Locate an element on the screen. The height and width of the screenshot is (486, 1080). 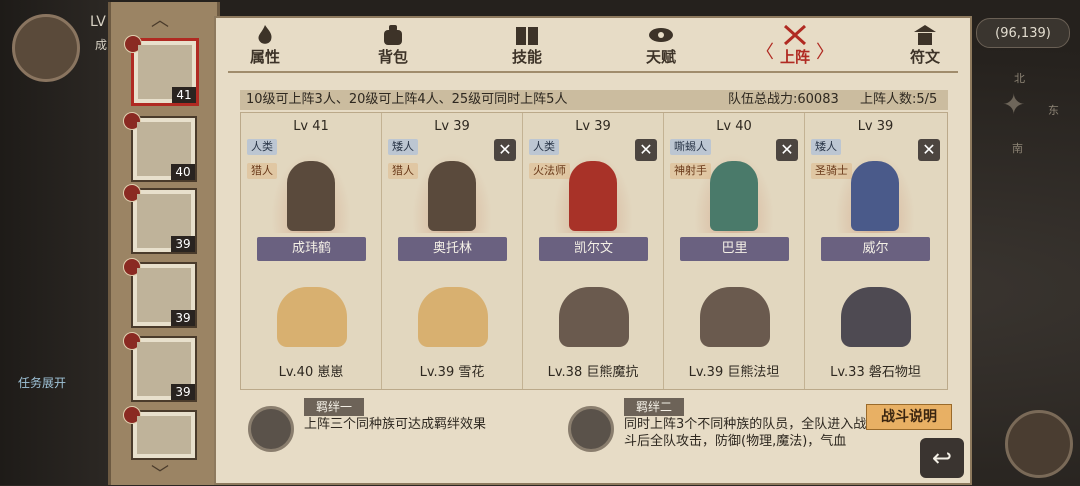
battle-info-button: 战斗说明 is located at coordinates (909, 417).